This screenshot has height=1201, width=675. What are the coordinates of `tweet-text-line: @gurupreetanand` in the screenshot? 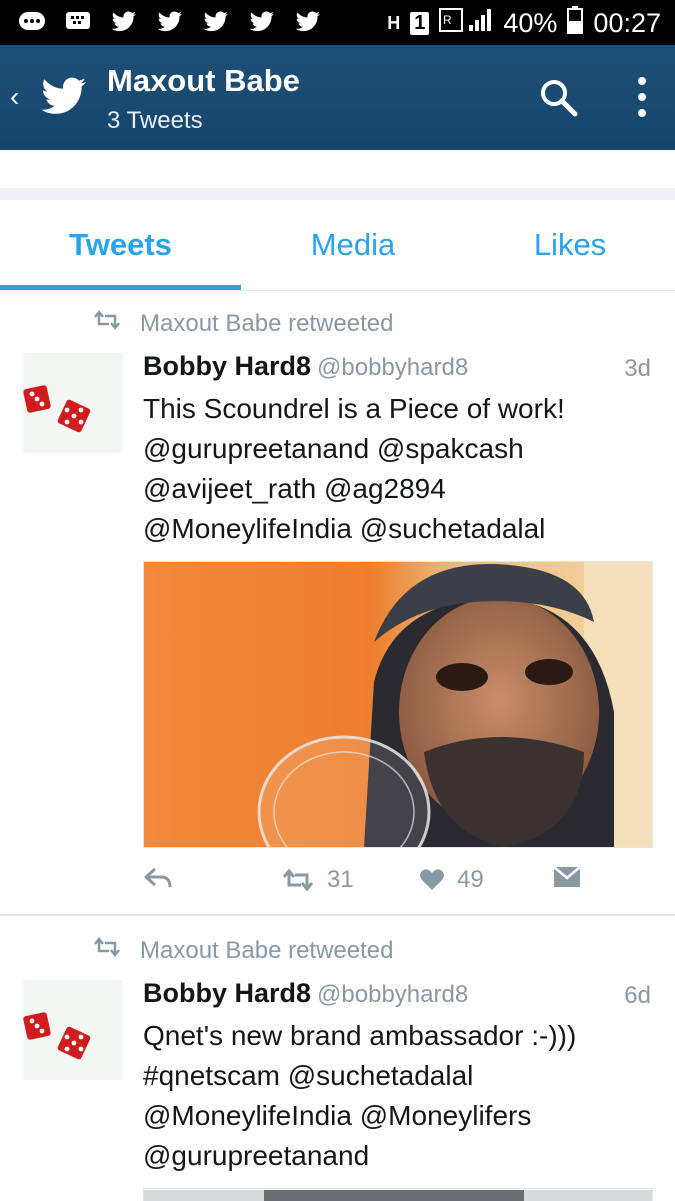 It's located at (256, 1155).